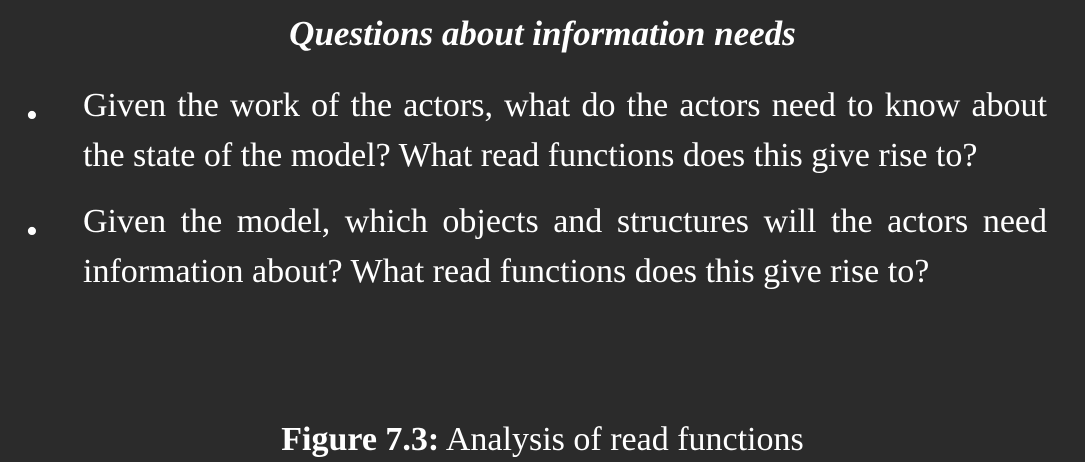 This screenshot has height=462, width=1085. I want to click on figure-caption: Figure 7.3: Analysis of read functions, so click(542, 440).